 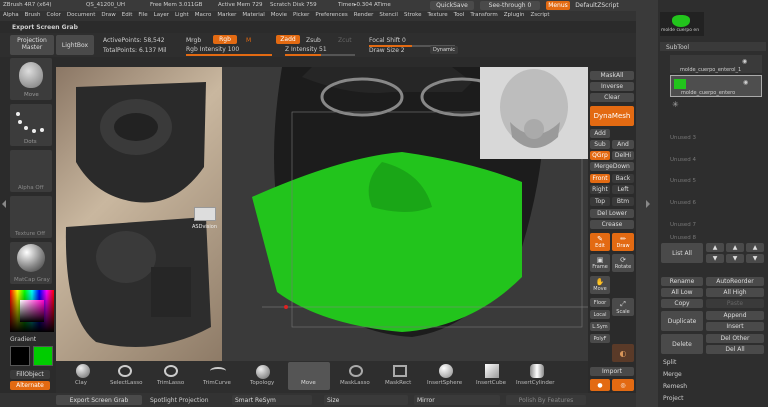 What do you see at coordinates (364, 16) in the screenshot?
I see `menu-render: Render` at bounding box center [364, 16].